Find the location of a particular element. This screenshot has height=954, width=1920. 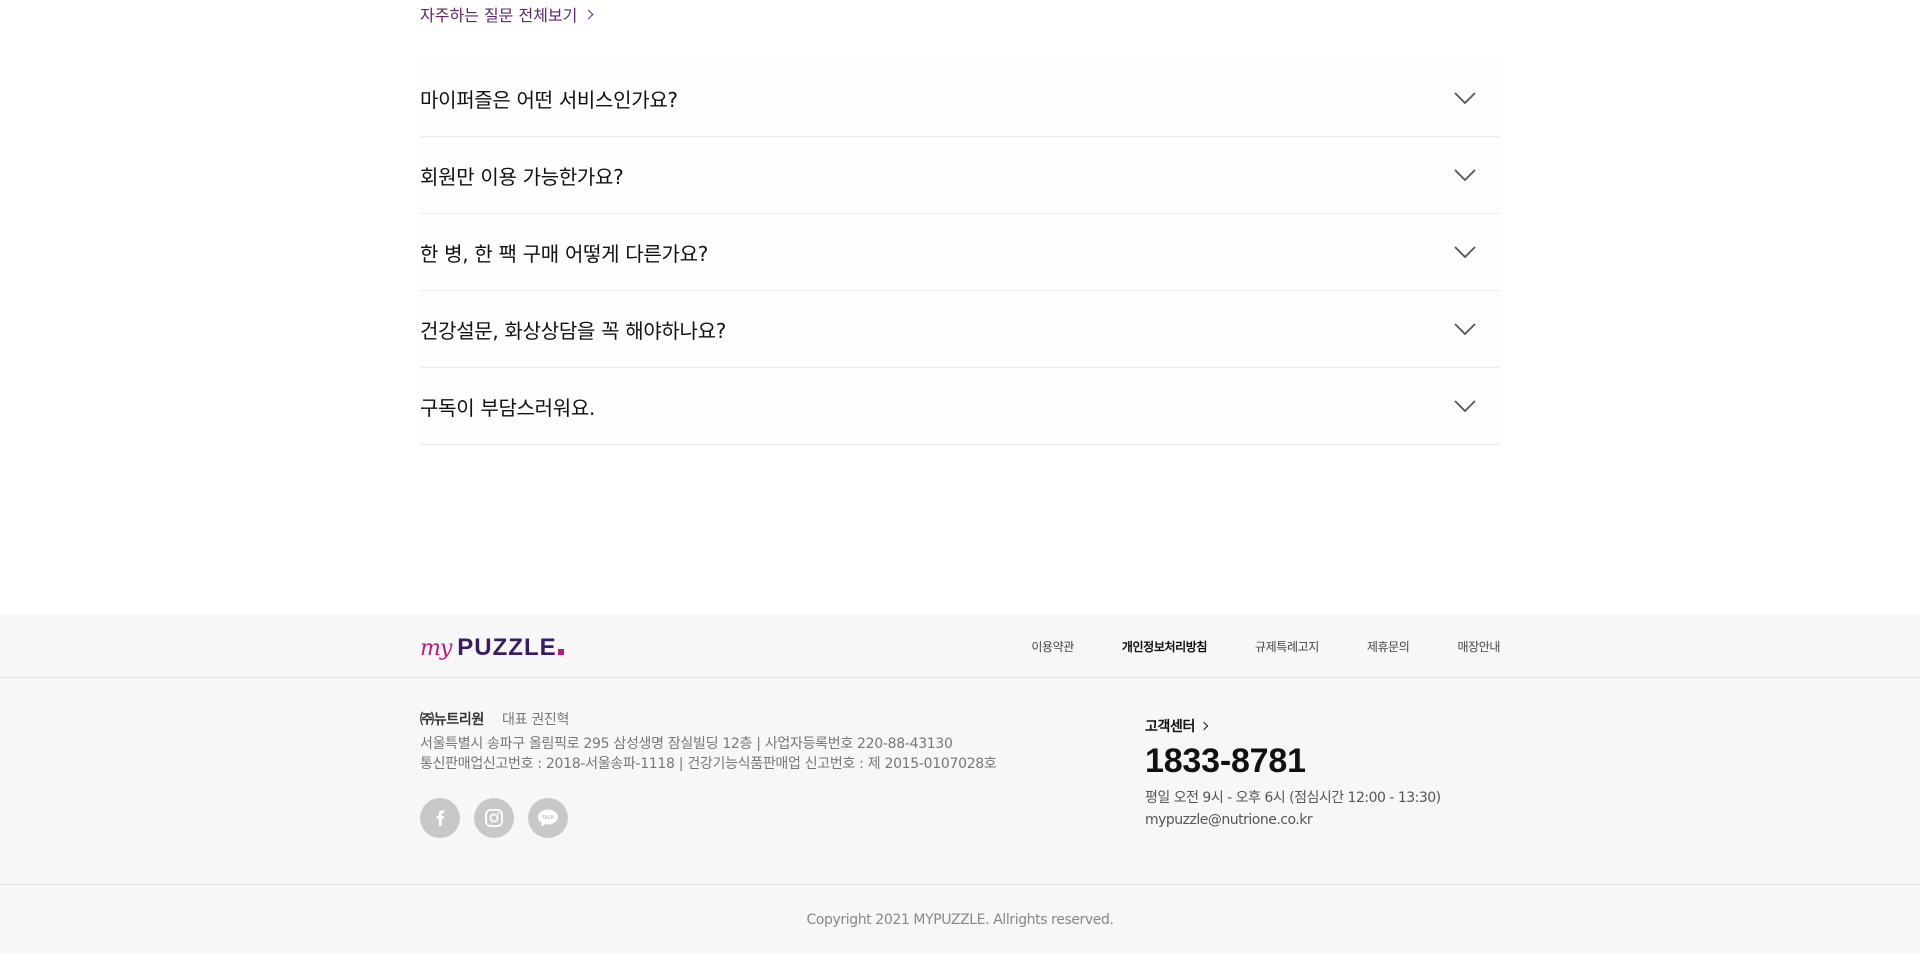

faq-item: 구독이 부담스러워요. is located at coordinates (960, 406).